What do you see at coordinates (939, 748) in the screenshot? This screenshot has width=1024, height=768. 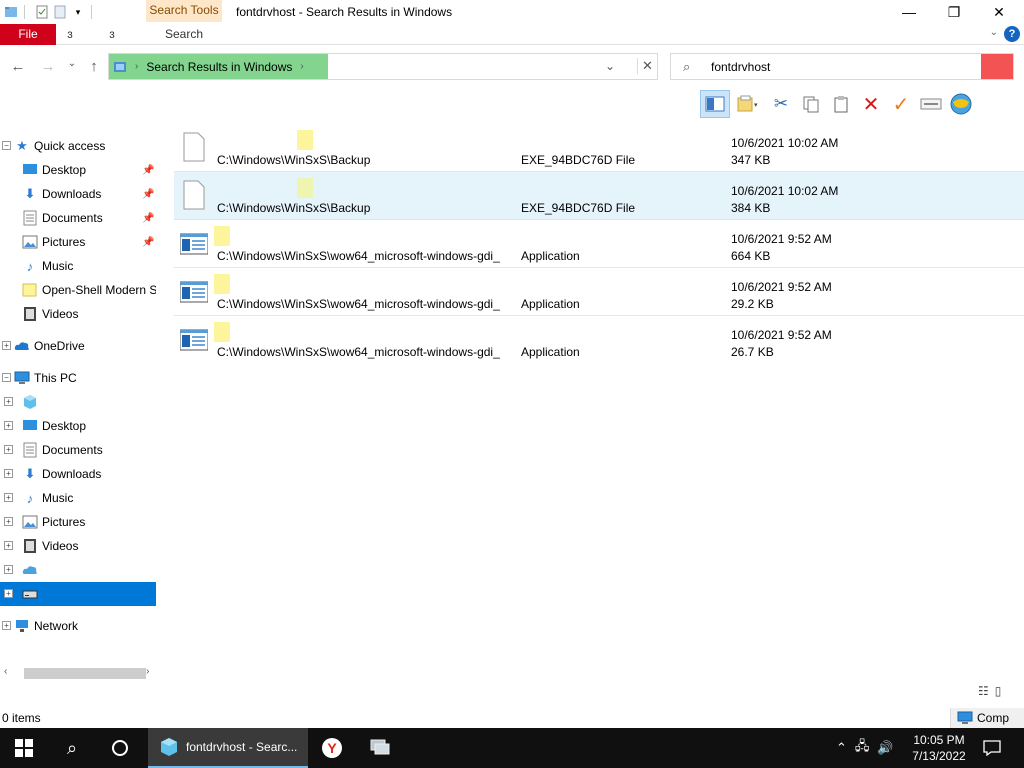 I see `taskbar-clock: 10:05 PM 7/13/2022` at bounding box center [939, 748].